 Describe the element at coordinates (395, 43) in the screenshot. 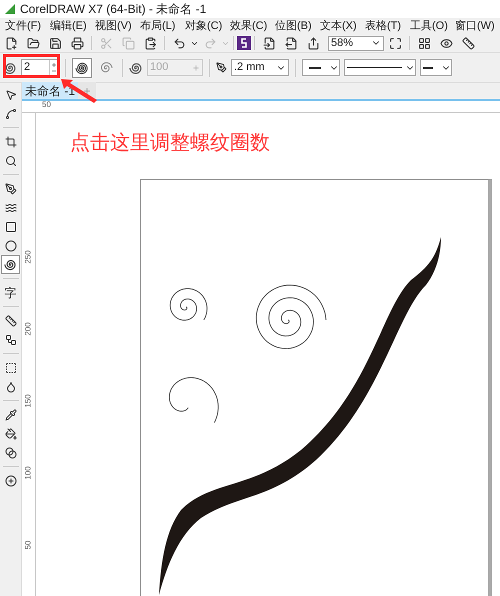

I see `fit-page-icon` at that location.